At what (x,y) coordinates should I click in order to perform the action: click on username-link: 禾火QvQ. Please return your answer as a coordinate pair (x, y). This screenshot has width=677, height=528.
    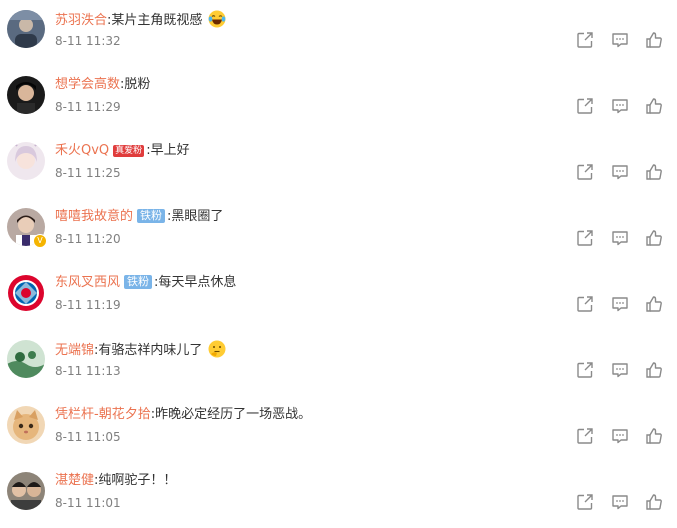
    Looking at the image, I should click on (82, 150).